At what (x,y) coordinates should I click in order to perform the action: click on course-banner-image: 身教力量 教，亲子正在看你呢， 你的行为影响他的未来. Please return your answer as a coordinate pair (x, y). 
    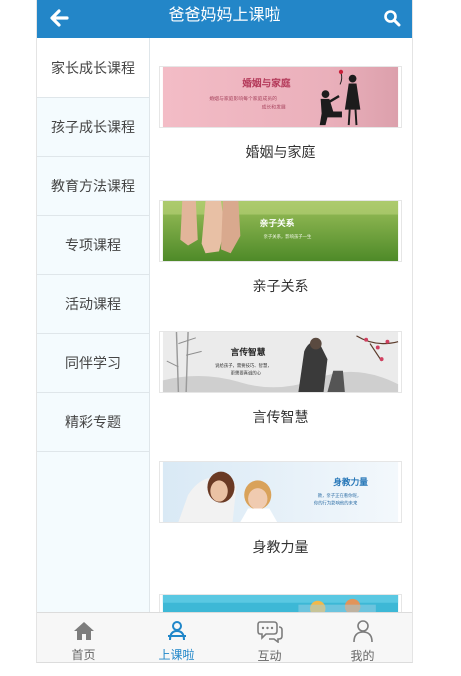
    Looking at the image, I should click on (280, 492).